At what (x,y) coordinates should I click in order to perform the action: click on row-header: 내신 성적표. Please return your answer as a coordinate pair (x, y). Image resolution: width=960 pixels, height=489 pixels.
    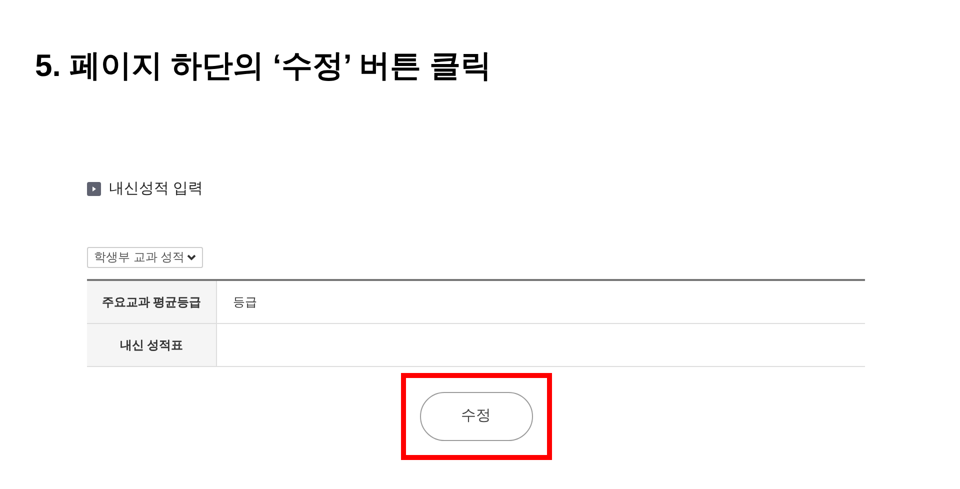
    Looking at the image, I should click on (152, 345).